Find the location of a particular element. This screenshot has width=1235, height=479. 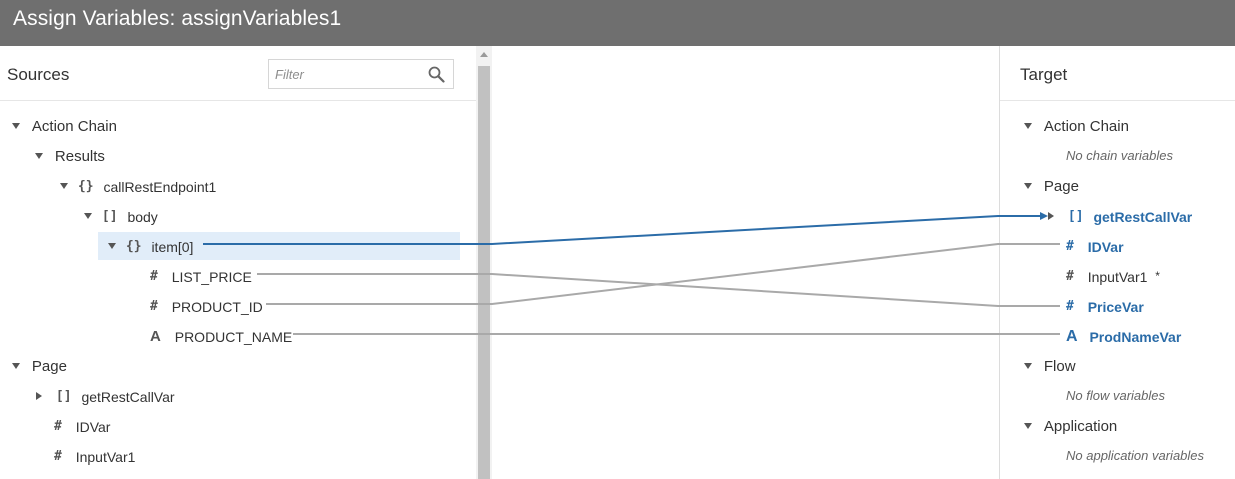

mapping-link-item-to-getrestcallvar is located at coordinates (621, 230).